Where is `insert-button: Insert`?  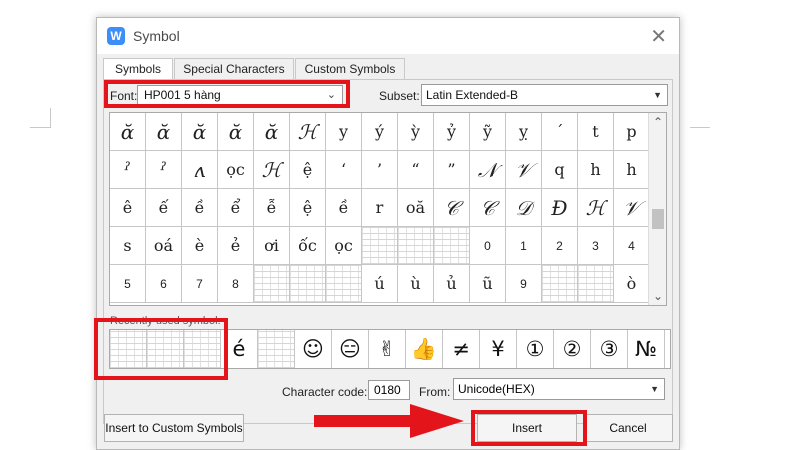
insert-button: Insert is located at coordinates (527, 428).